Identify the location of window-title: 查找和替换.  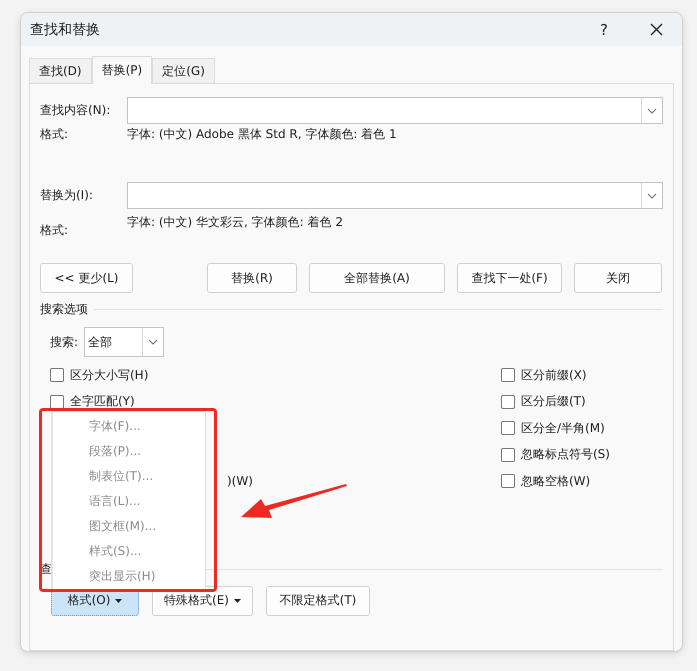
(65, 29).